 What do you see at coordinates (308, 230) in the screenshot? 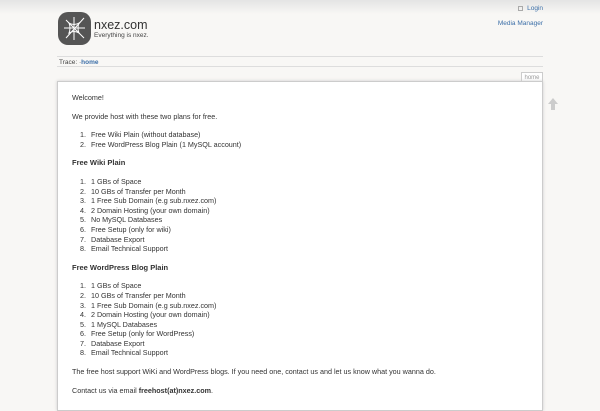
I see `list-item: Free Setup (only for wiki)` at bounding box center [308, 230].